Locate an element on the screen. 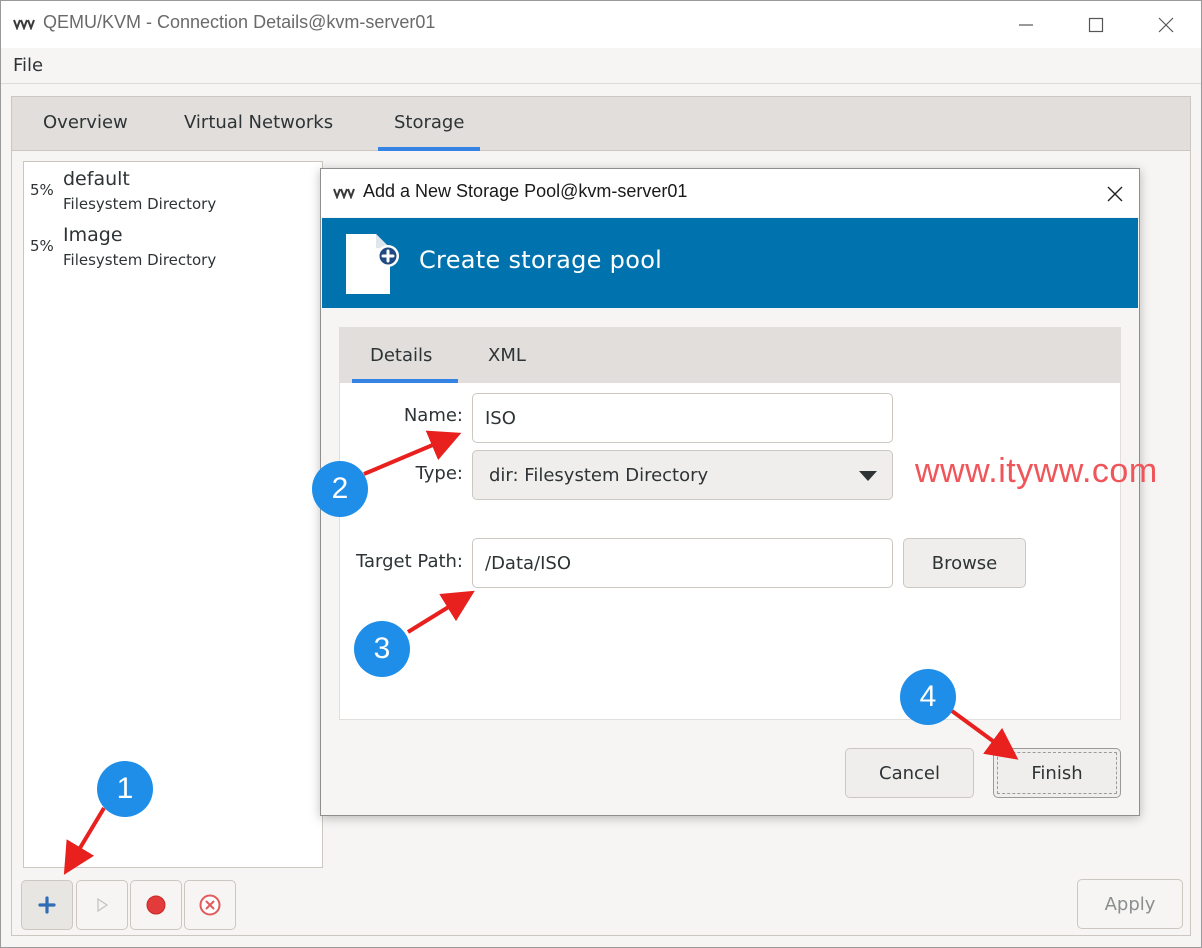 This screenshot has height=948, width=1202. pool-name: default is located at coordinates (96, 179).